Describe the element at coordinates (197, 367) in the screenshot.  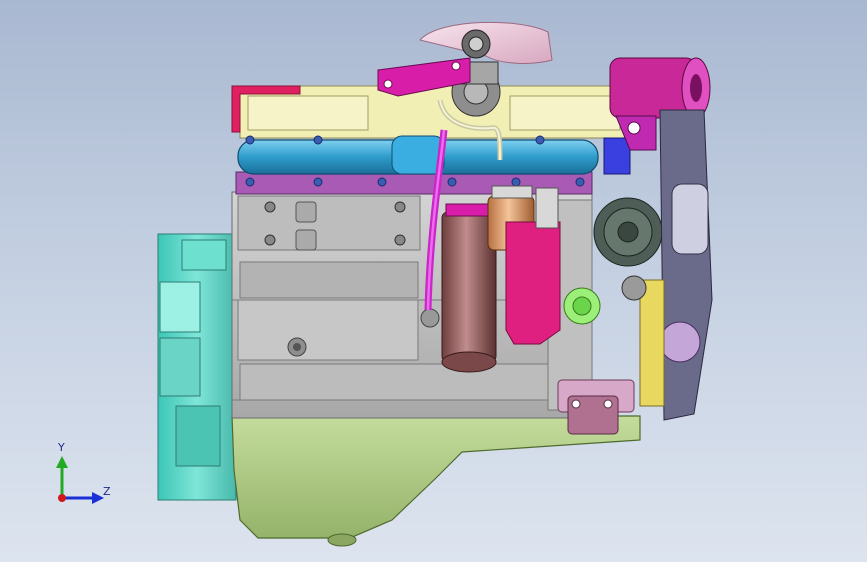
I see `flywheel-housing` at that location.